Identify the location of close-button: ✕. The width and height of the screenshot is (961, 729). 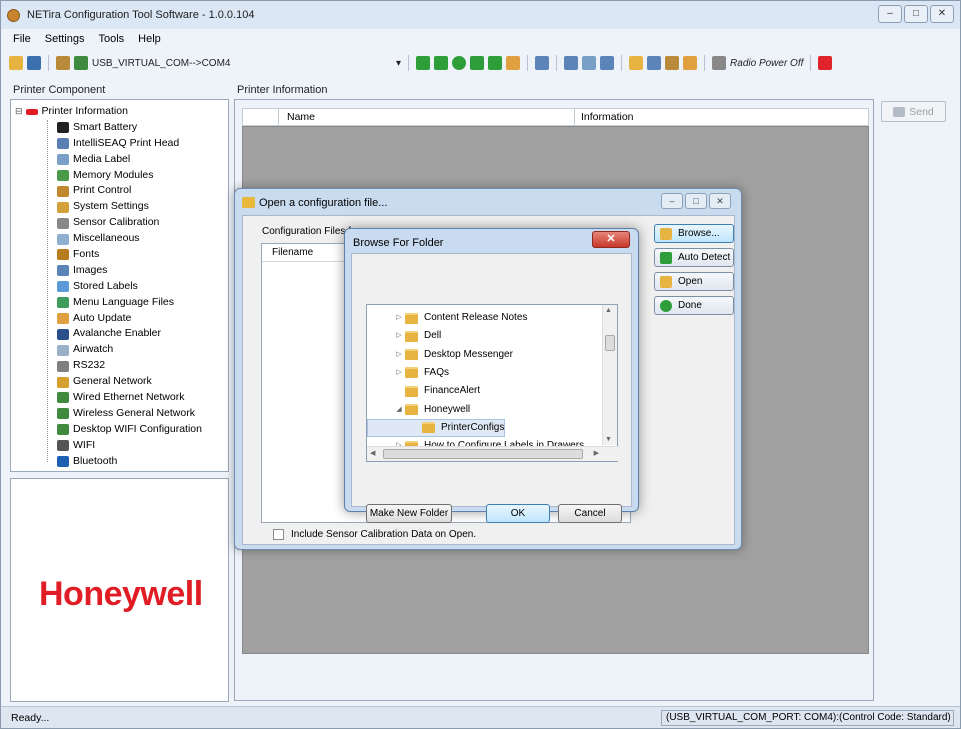
(942, 14).